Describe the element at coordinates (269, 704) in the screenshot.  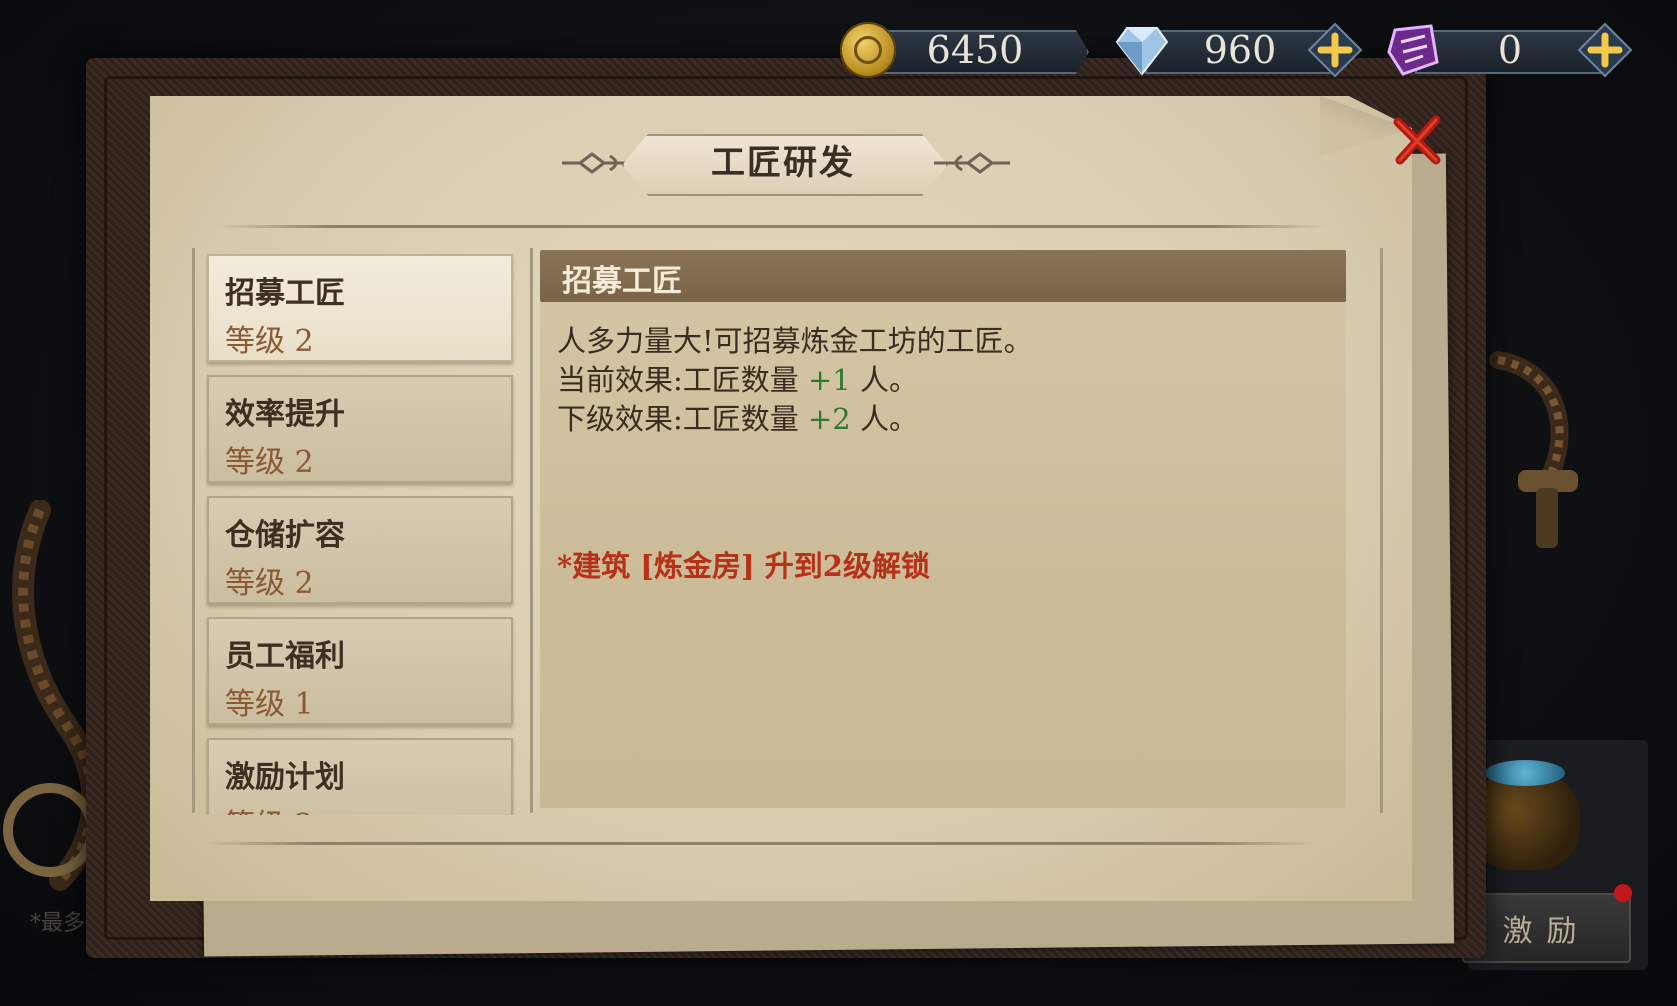
I see `tab-level: 等级 1` at that location.